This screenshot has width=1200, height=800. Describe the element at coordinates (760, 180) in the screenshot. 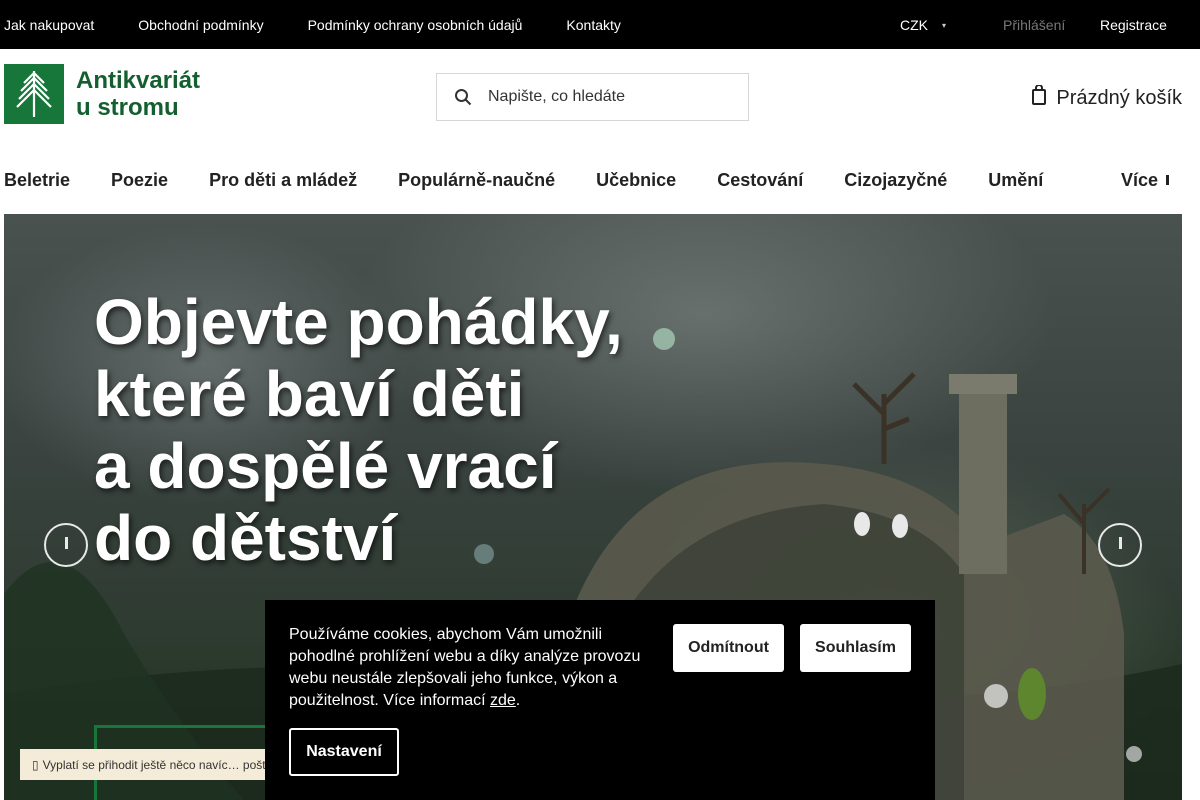

I see `nav-item-travel: Cestování` at that location.